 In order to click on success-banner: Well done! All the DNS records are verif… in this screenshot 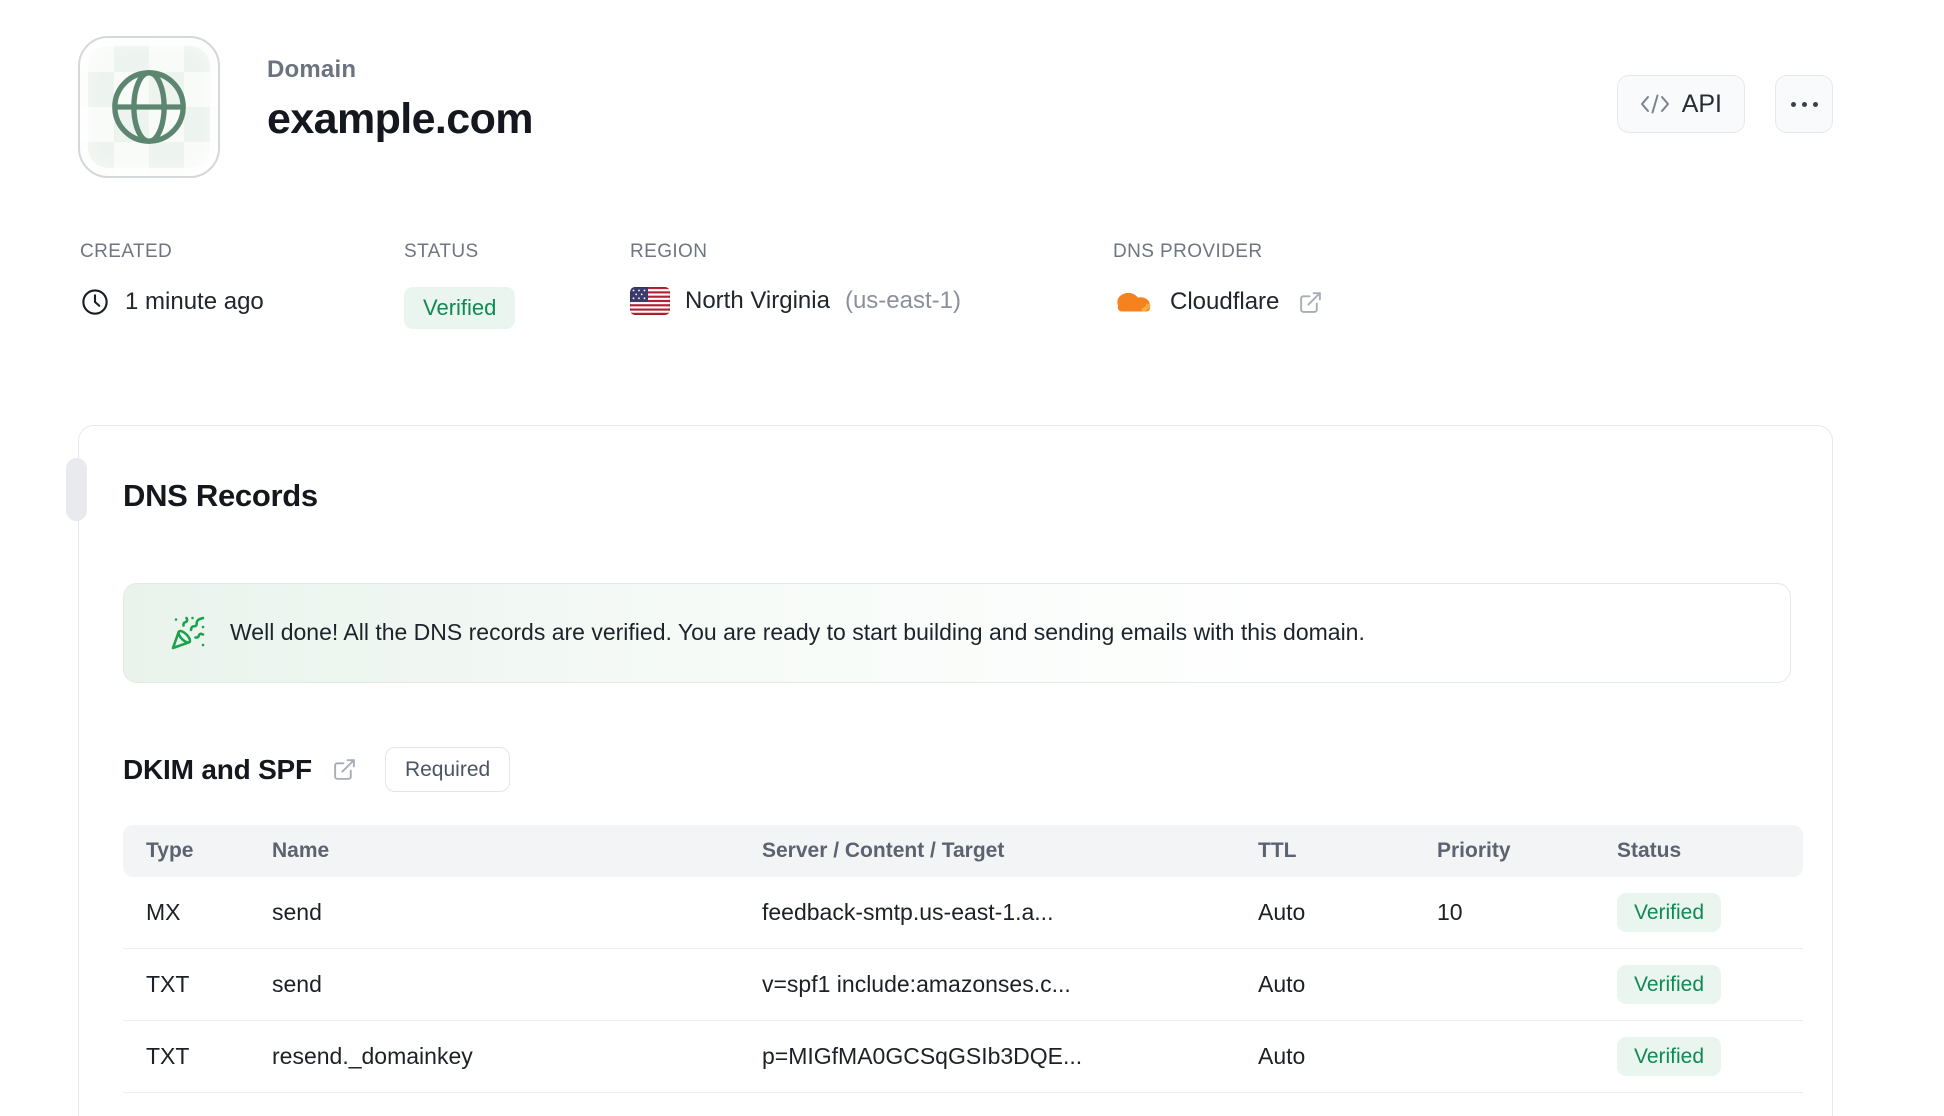, I will do `click(957, 633)`.